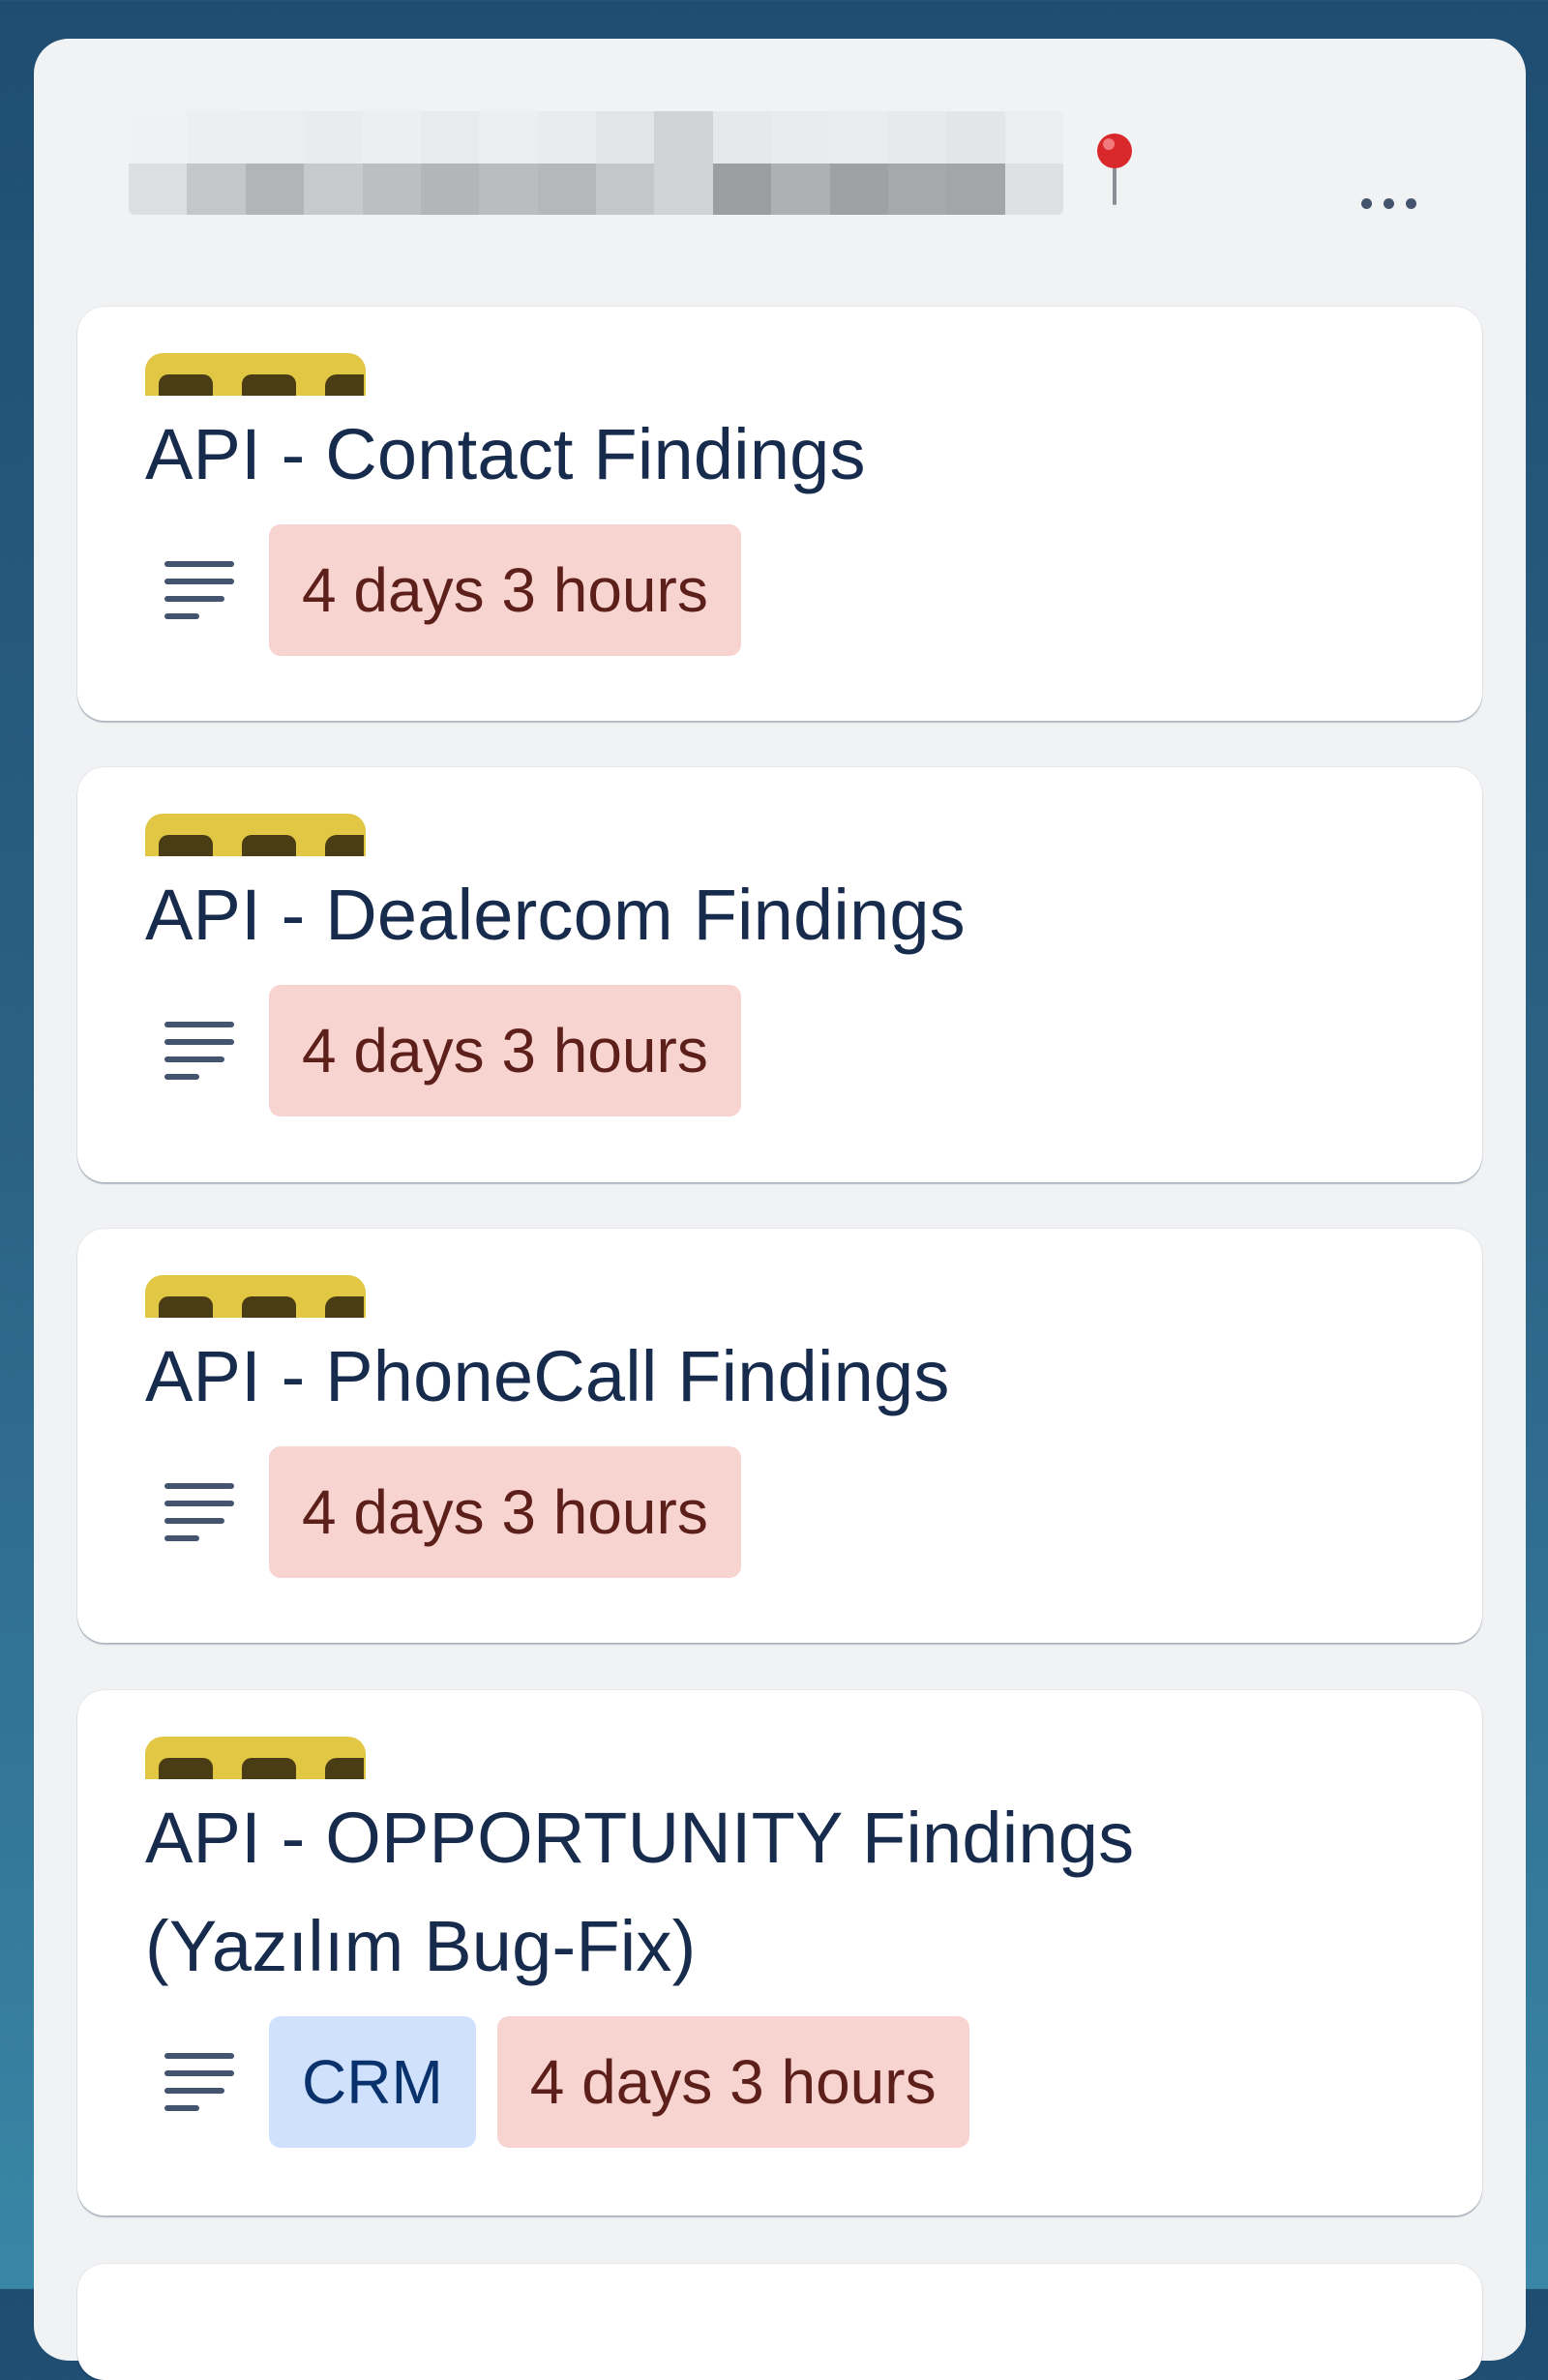 The image size is (1548, 2380). Describe the element at coordinates (372, 2082) in the screenshot. I see `crm-tag-badge: CRM` at that location.